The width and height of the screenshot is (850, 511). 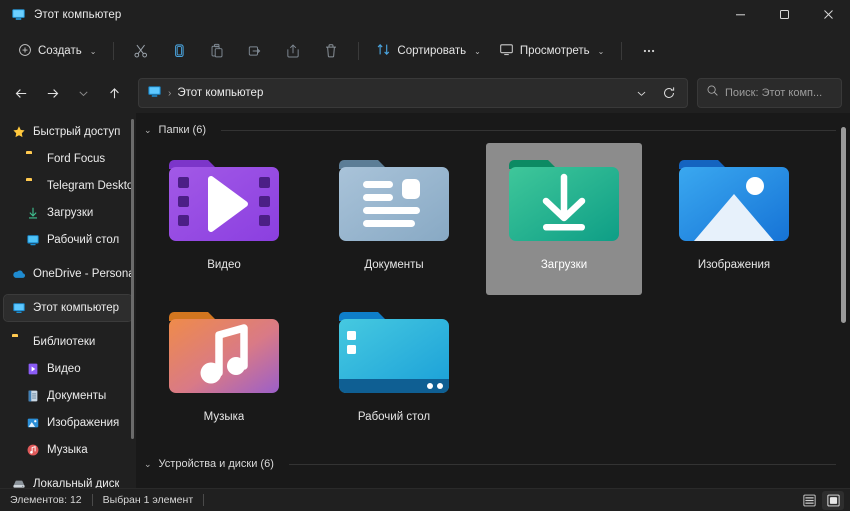 I want to click on folder-item-downloads: Загрузки, so click(x=564, y=219).